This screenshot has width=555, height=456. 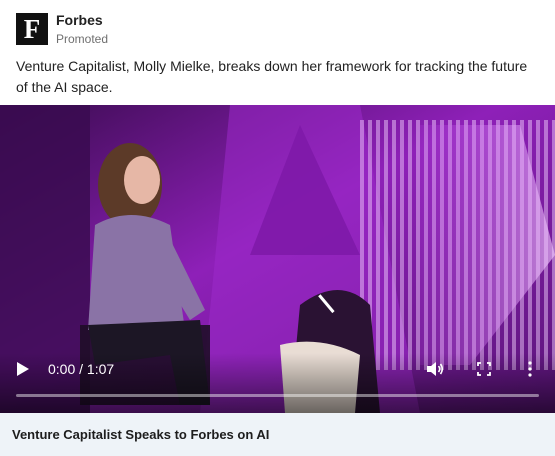 I want to click on post-meta: Forbes Promoted, so click(x=82, y=29).